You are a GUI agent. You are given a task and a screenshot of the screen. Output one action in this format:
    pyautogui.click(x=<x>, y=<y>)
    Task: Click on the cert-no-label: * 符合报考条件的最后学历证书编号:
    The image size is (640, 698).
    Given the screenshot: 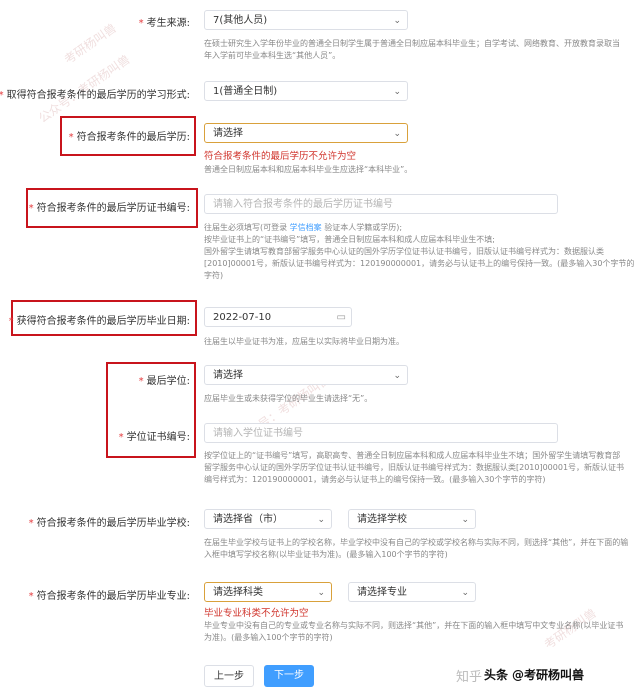 What is the action you would take?
    pyautogui.click(x=109, y=208)
    